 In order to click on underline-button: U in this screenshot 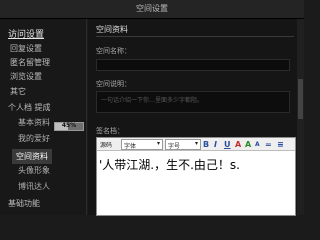, I will do `click(227, 144)`.